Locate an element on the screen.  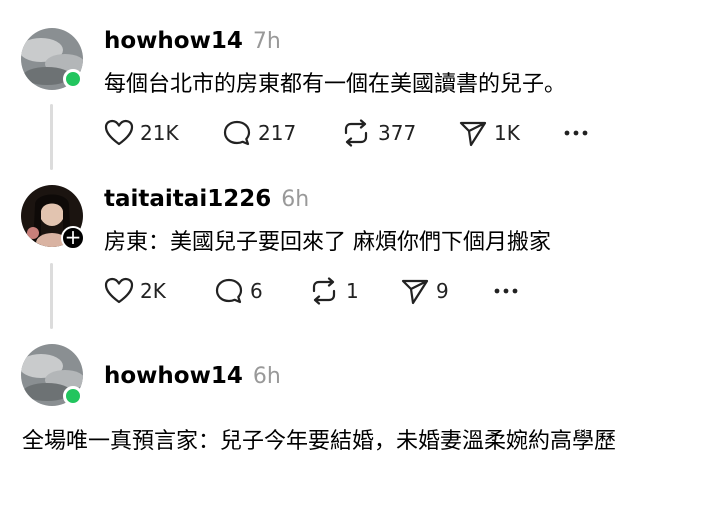
comment-button: 6 is located at coordinates (238, 291).